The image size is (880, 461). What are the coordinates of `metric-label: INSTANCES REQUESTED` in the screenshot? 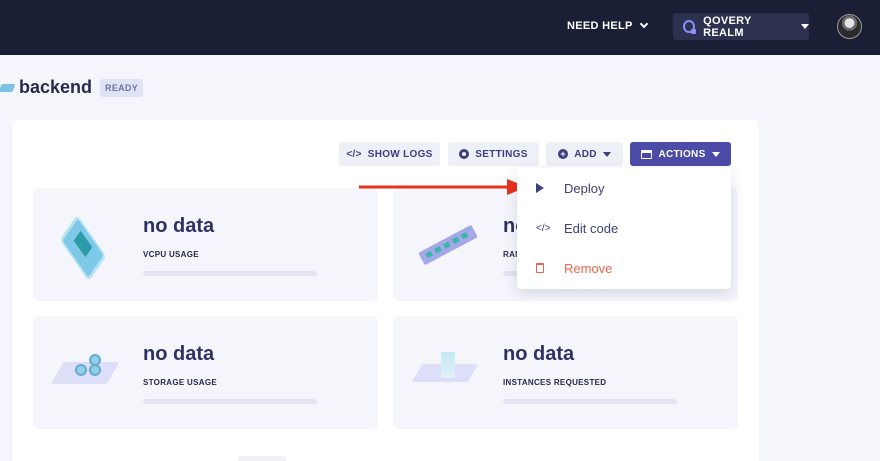 It's located at (555, 382).